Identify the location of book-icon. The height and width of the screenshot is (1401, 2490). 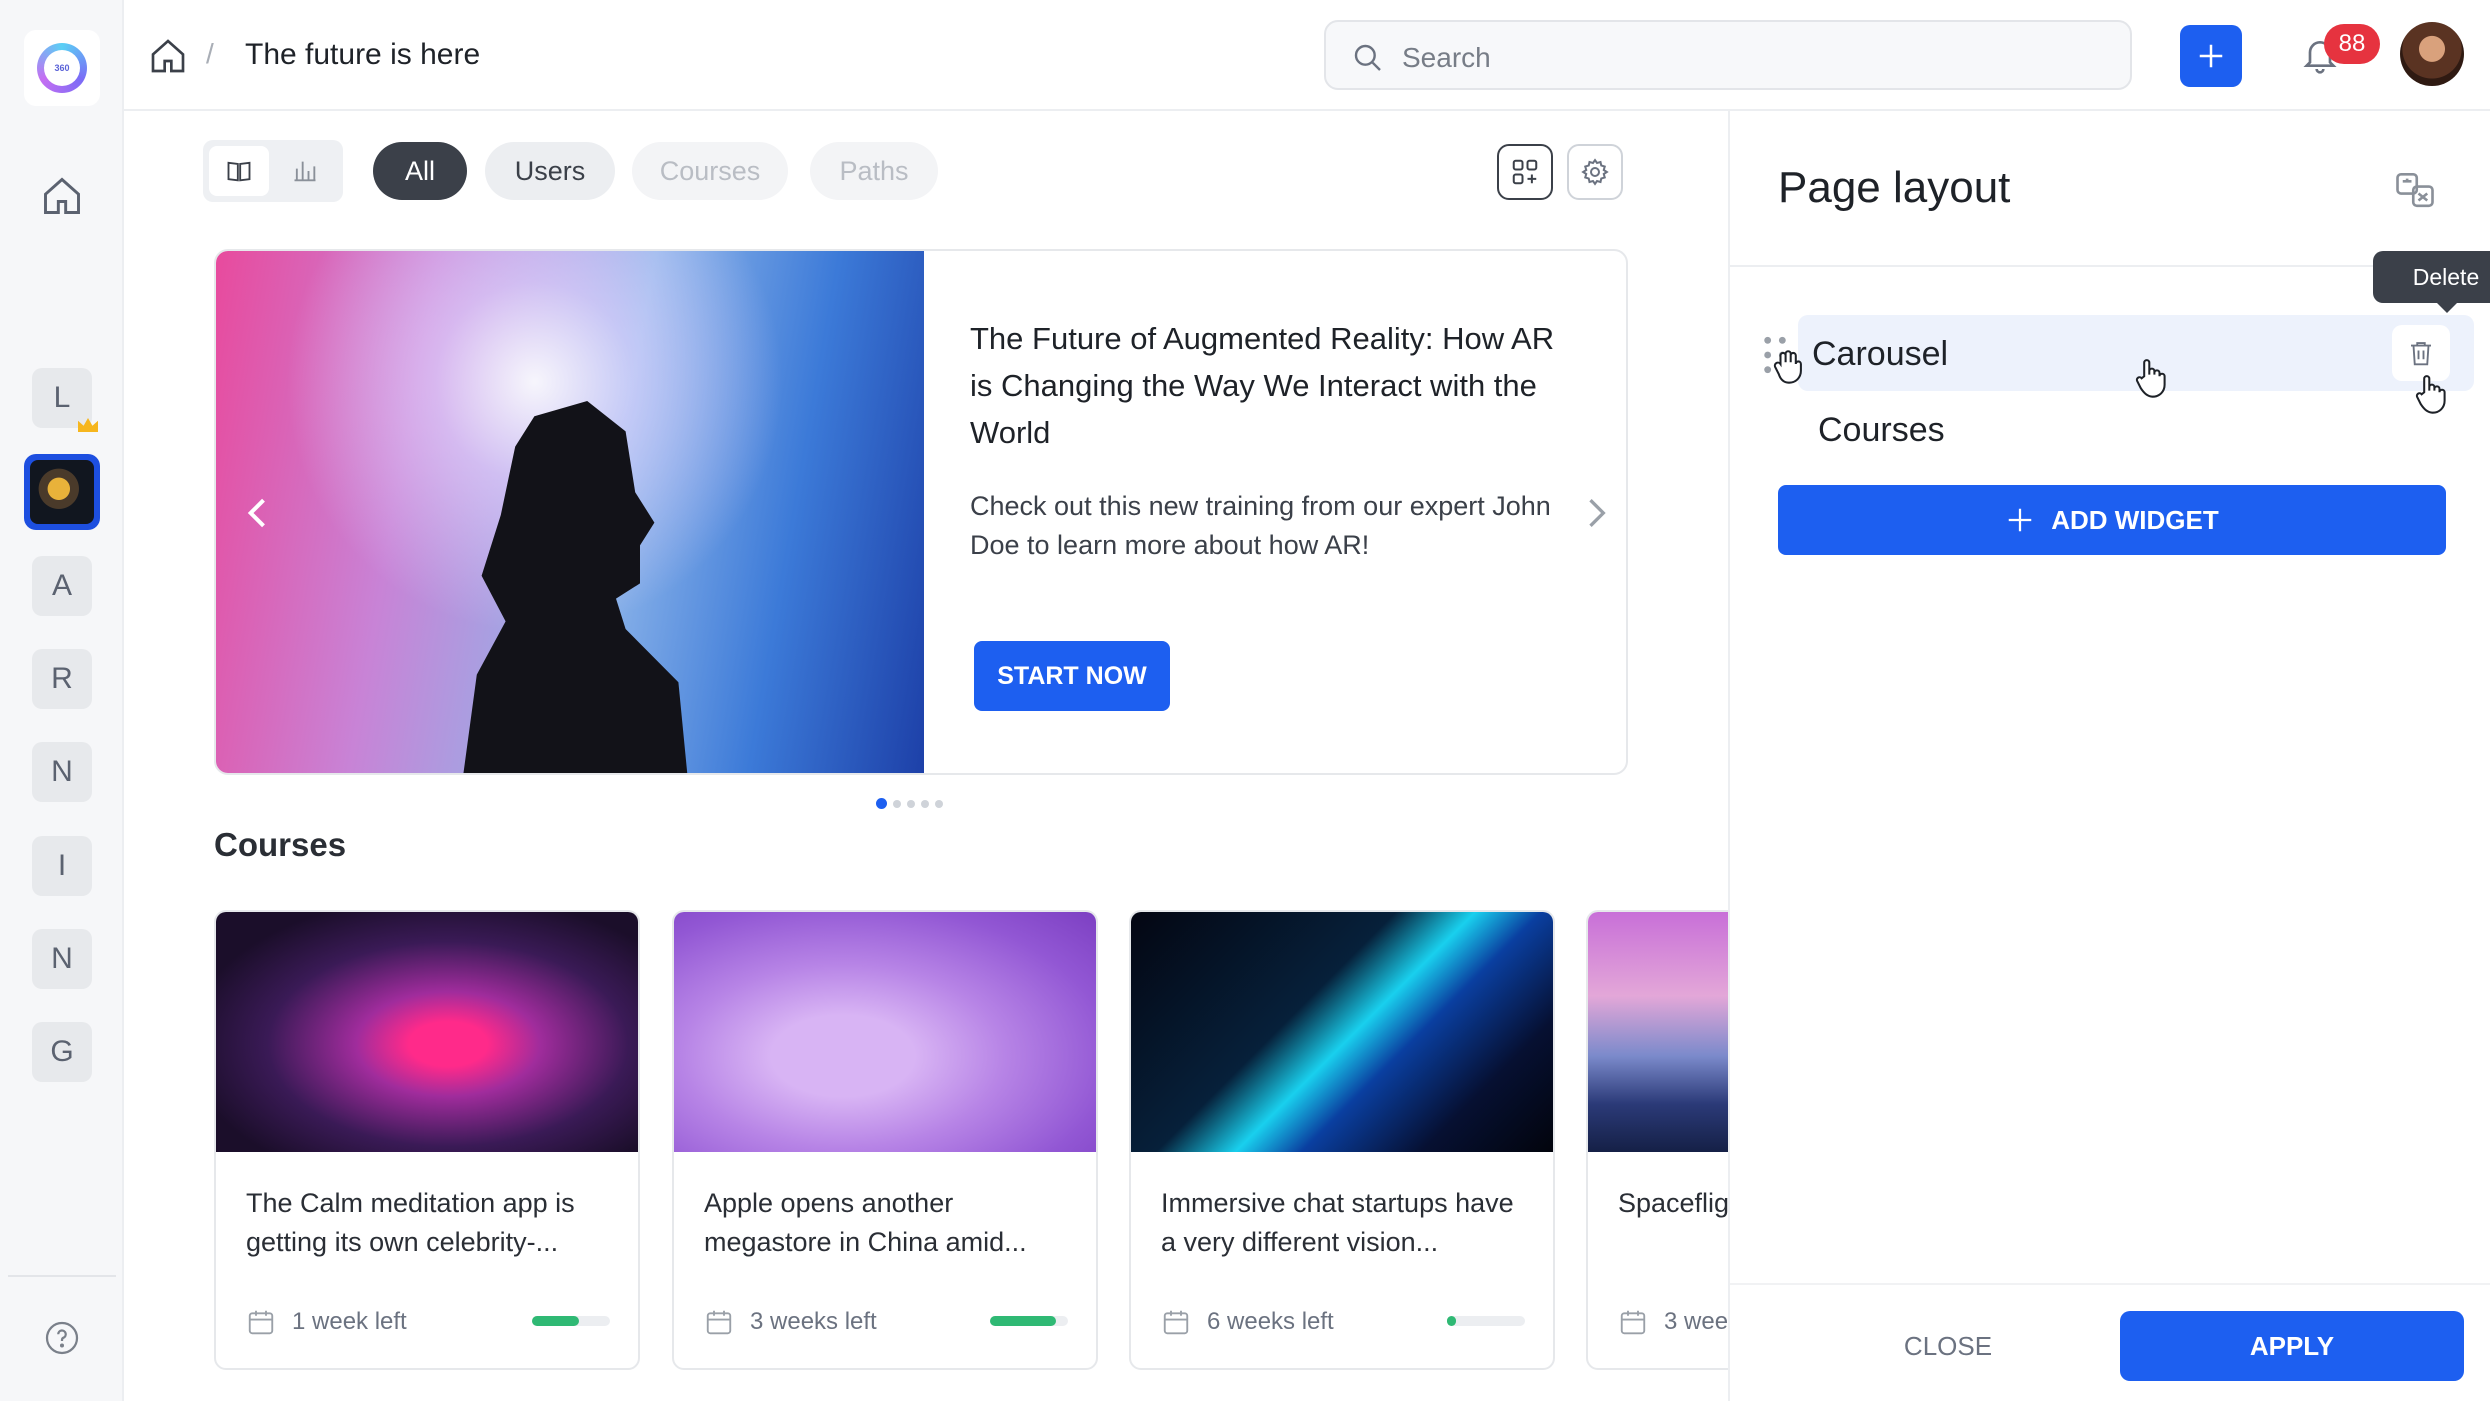
(239, 171).